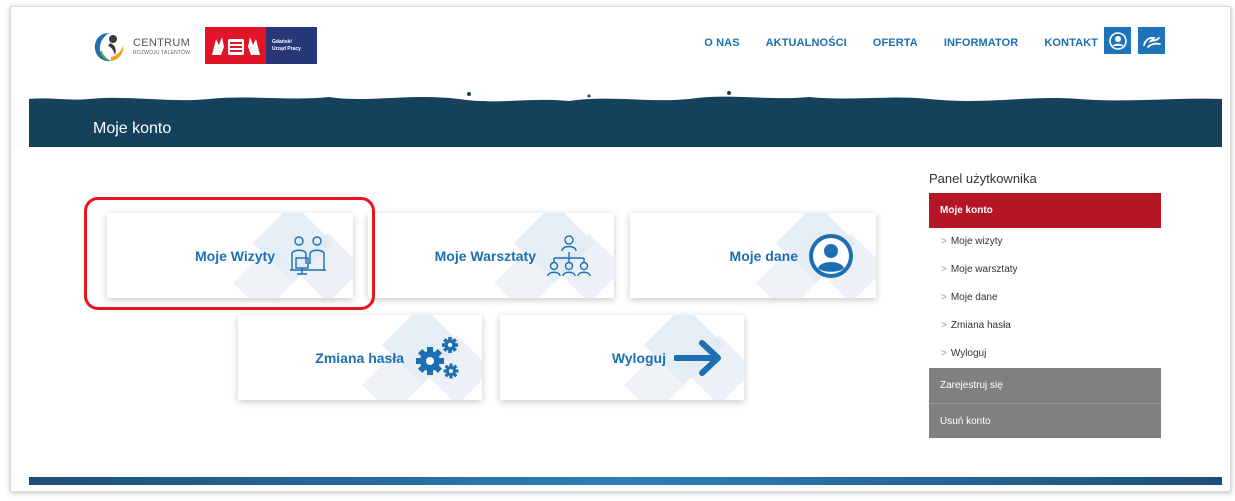  I want to click on sidebar-item-zarejestruj: Zarejestruj się, so click(1045, 385).